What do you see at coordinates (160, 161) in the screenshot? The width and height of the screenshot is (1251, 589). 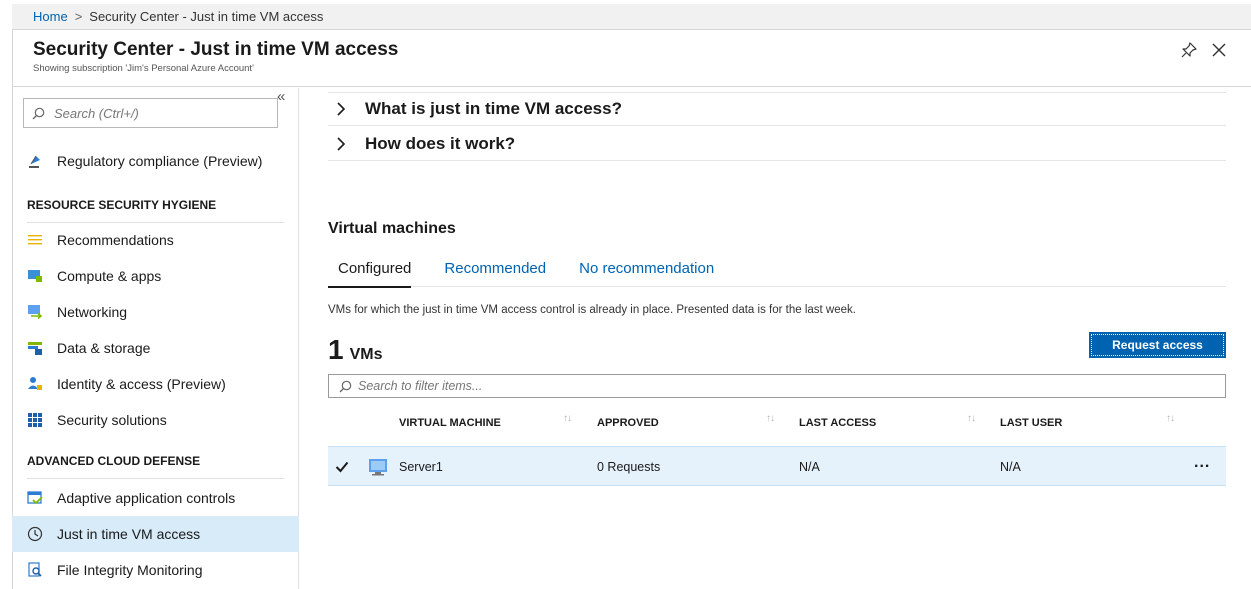 I see `sidebar-item-label: Regulatory compliance (Preview)` at bounding box center [160, 161].